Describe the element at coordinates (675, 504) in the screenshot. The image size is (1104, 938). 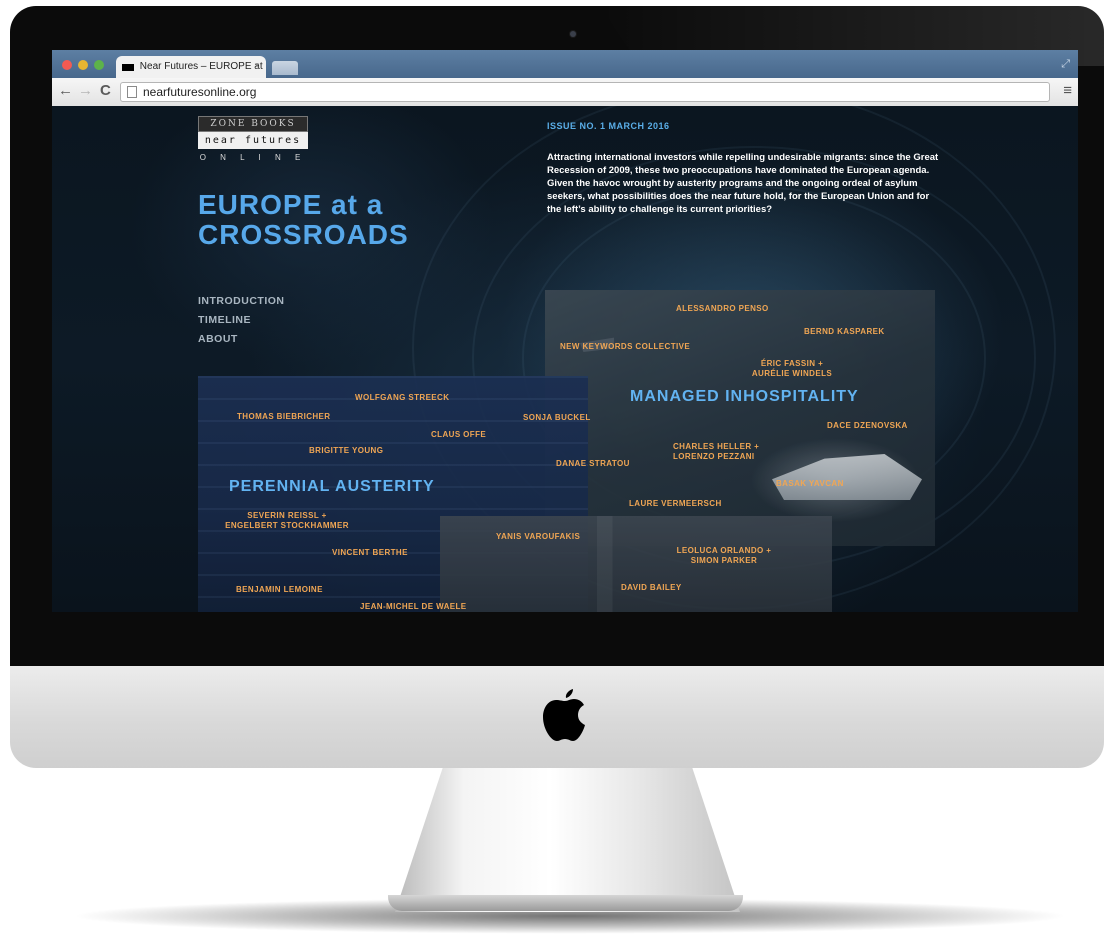
I see `author-link: LAURE VERMEERSCH` at that location.